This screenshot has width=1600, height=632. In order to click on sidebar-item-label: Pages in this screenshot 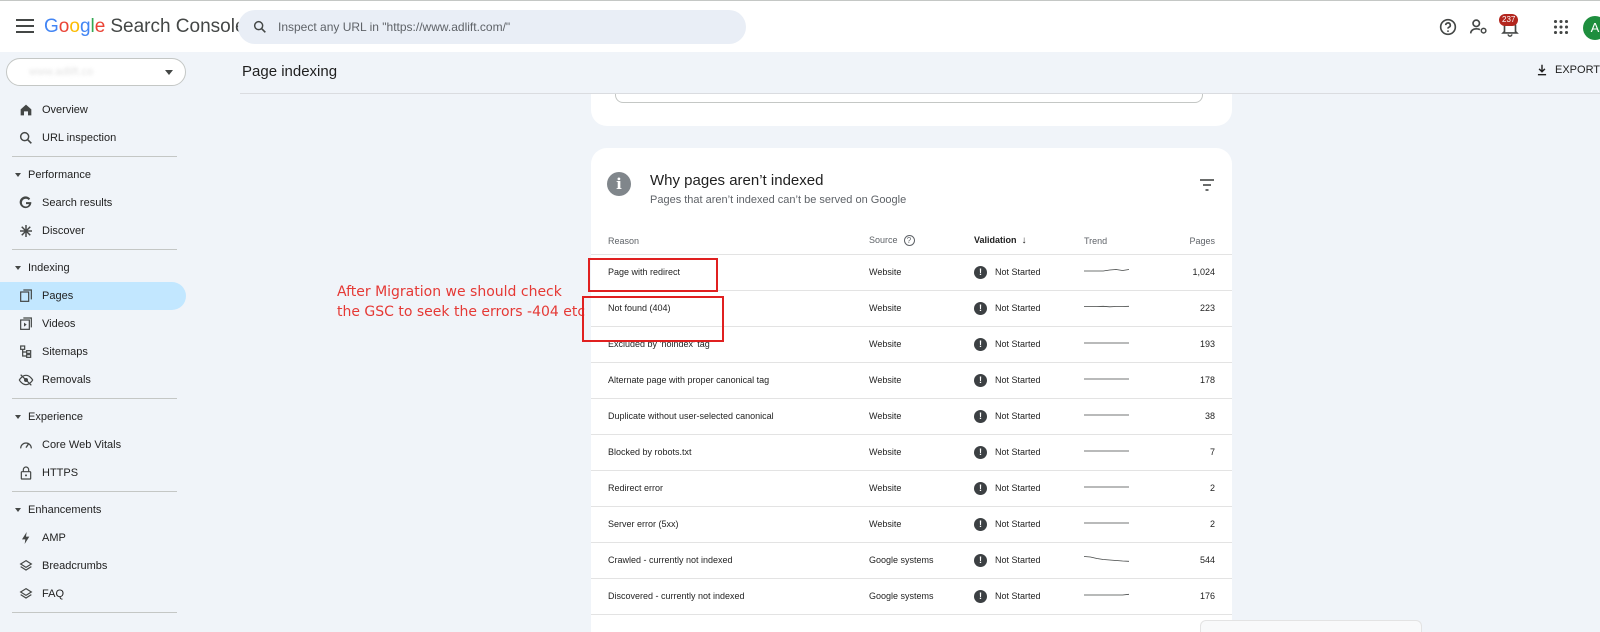, I will do `click(58, 296)`.